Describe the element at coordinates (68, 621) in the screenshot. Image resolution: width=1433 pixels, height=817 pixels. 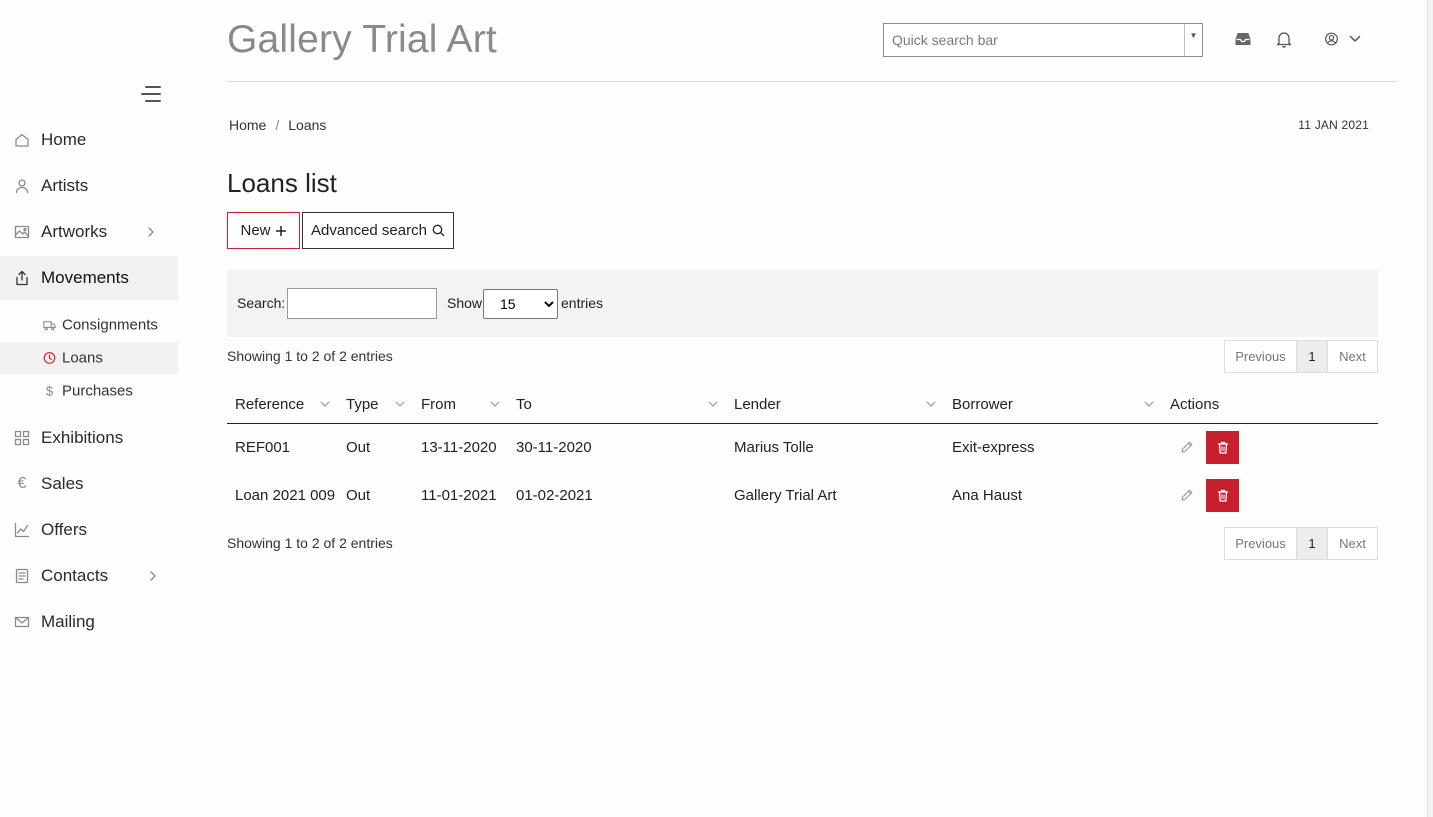
I see `sidebar-item-label: Mailing` at that location.